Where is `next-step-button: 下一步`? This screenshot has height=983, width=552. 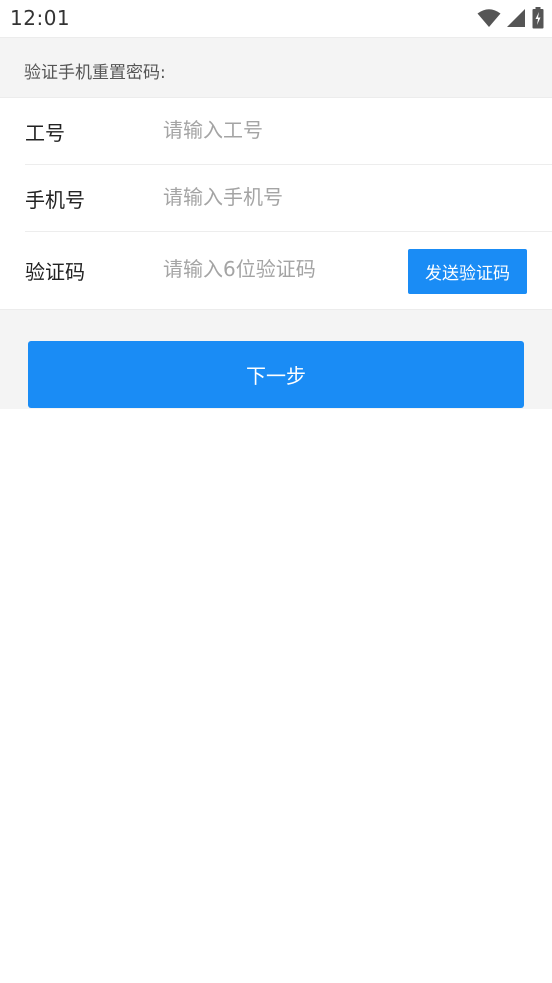
next-step-button: 下一步 is located at coordinates (276, 374).